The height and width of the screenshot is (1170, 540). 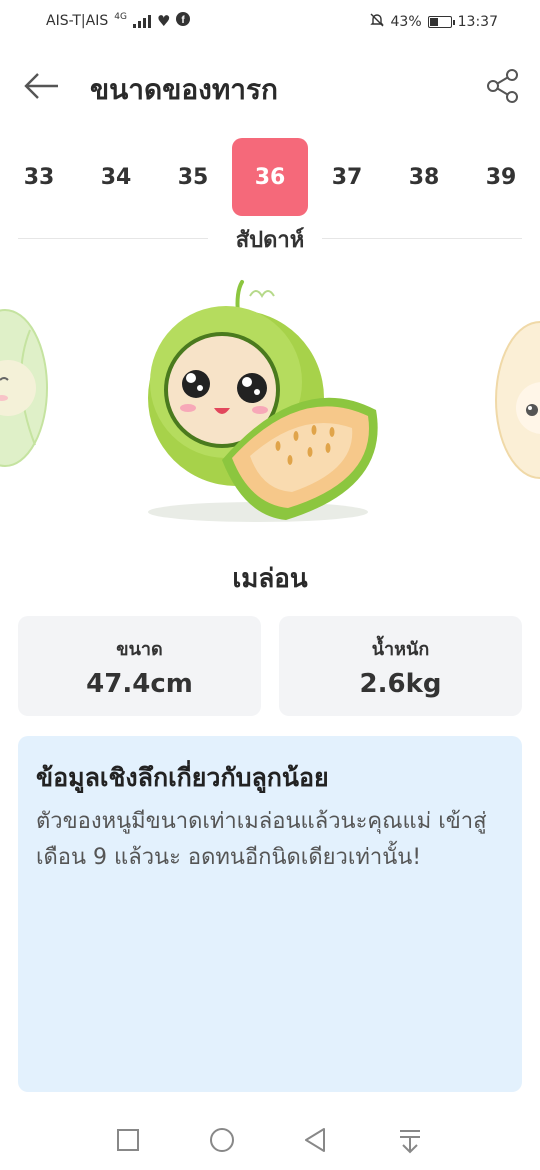 I want to click on week-label-row: สัปดาห์, so click(x=270, y=239).